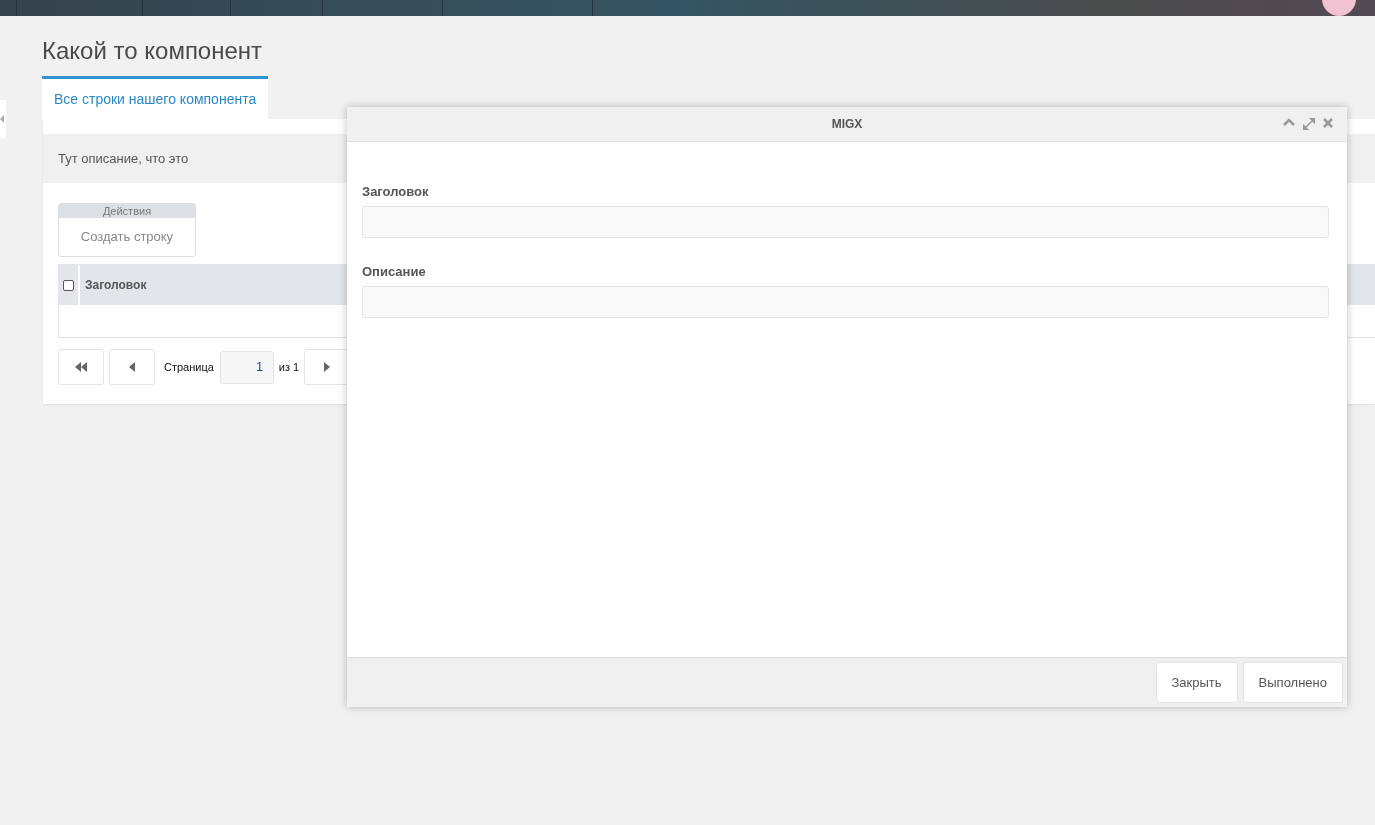 The image size is (1375, 825). I want to click on collapse-icon, so click(1289, 122).